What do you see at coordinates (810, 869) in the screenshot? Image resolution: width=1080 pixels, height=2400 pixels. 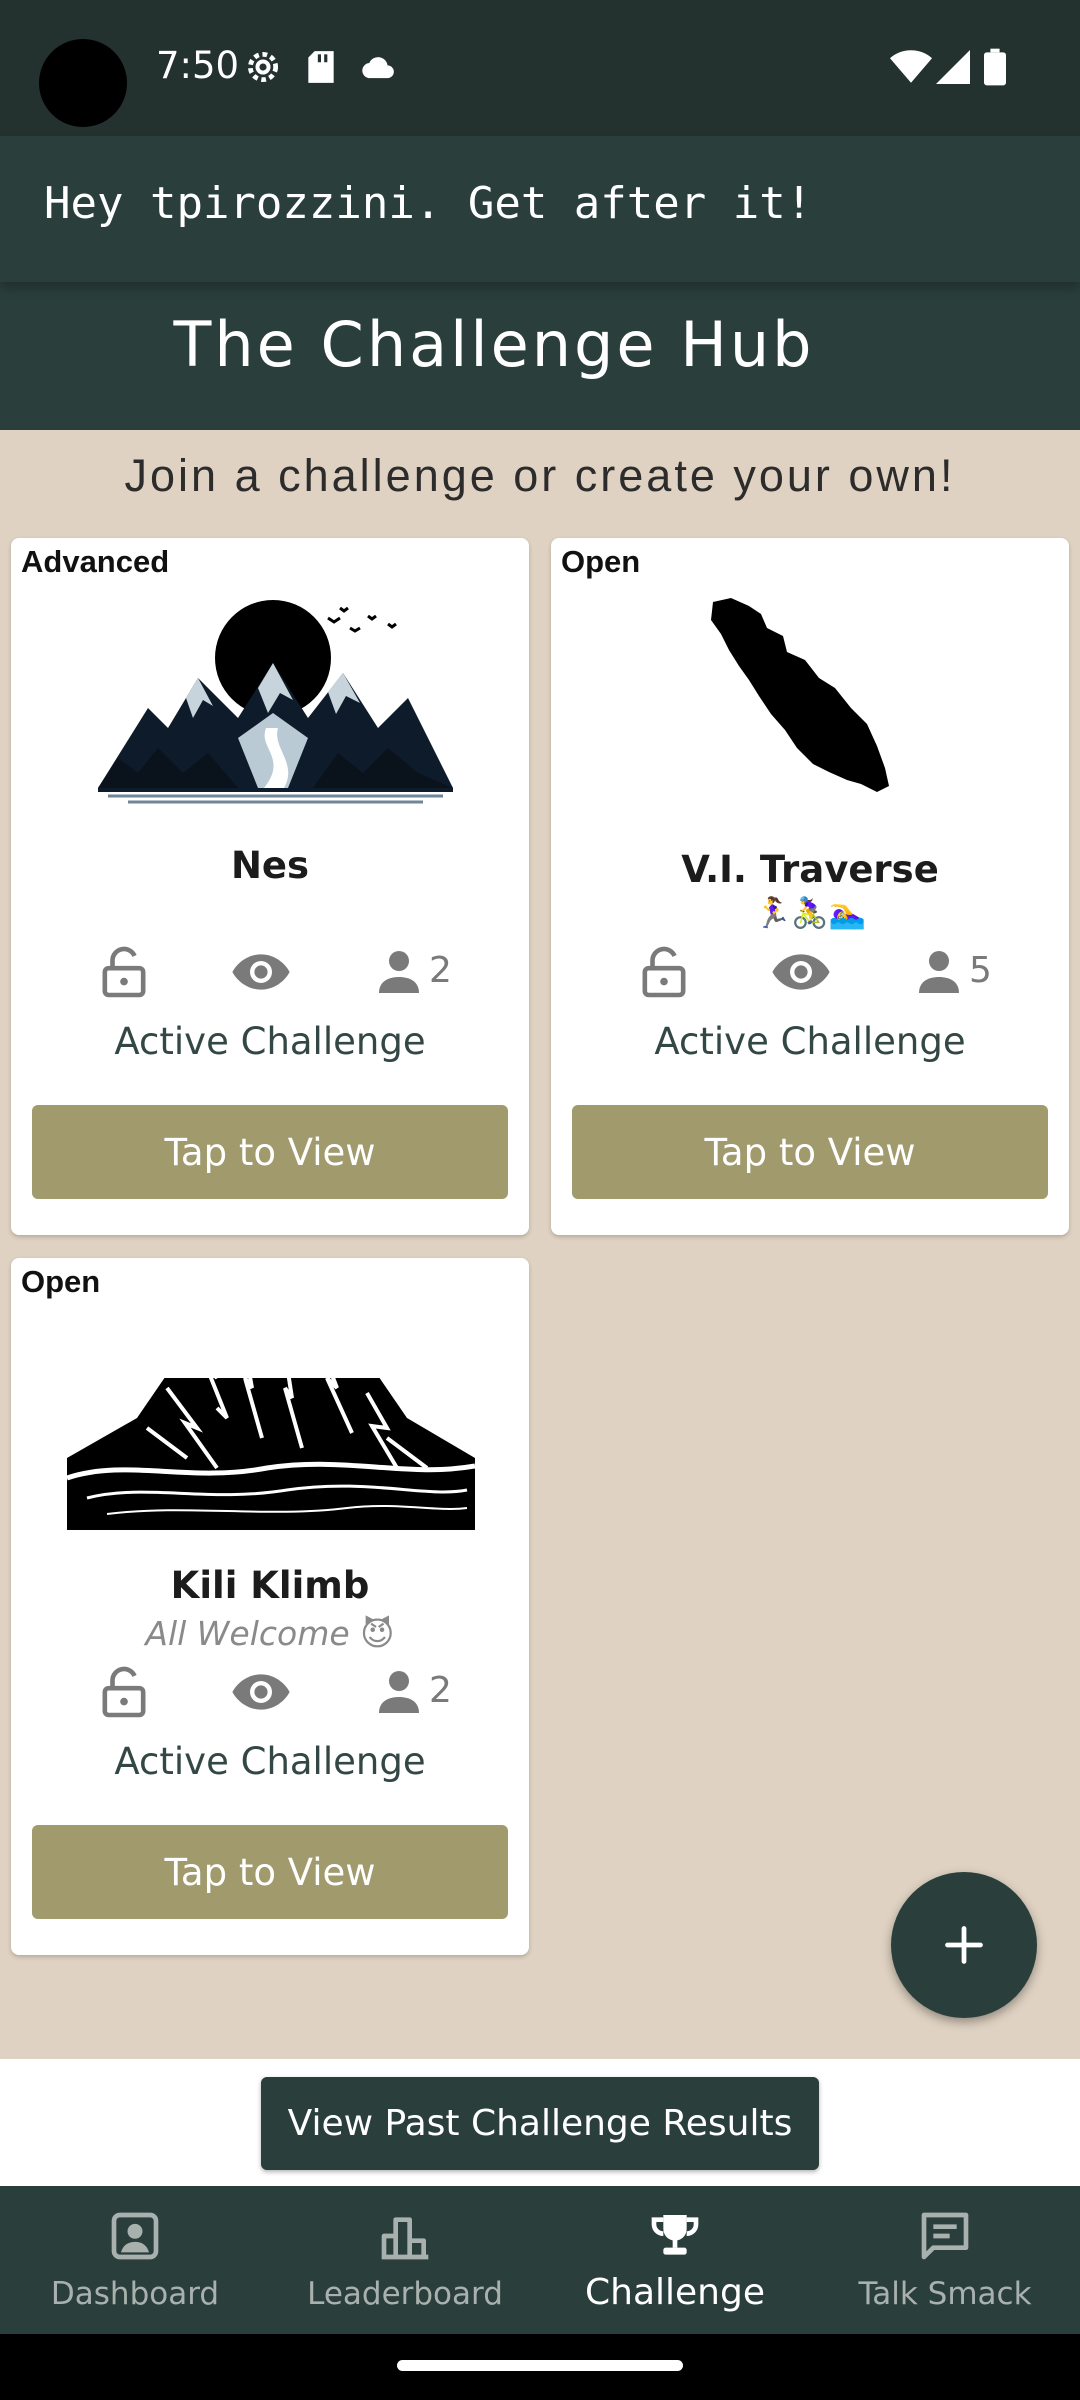 I see `card-title: V.I. Traverse` at bounding box center [810, 869].